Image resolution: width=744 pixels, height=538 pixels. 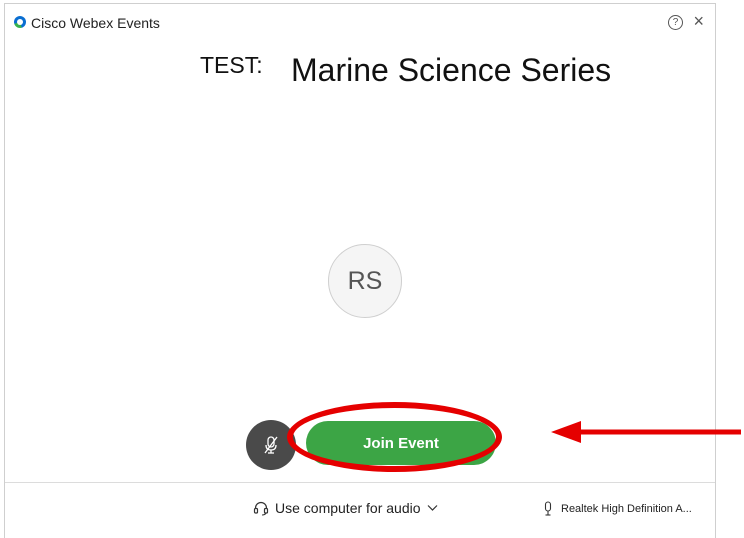 What do you see at coordinates (360, 20) in the screenshot?
I see `title-bar: Cisco Webex Events ? ×` at bounding box center [360, 20].